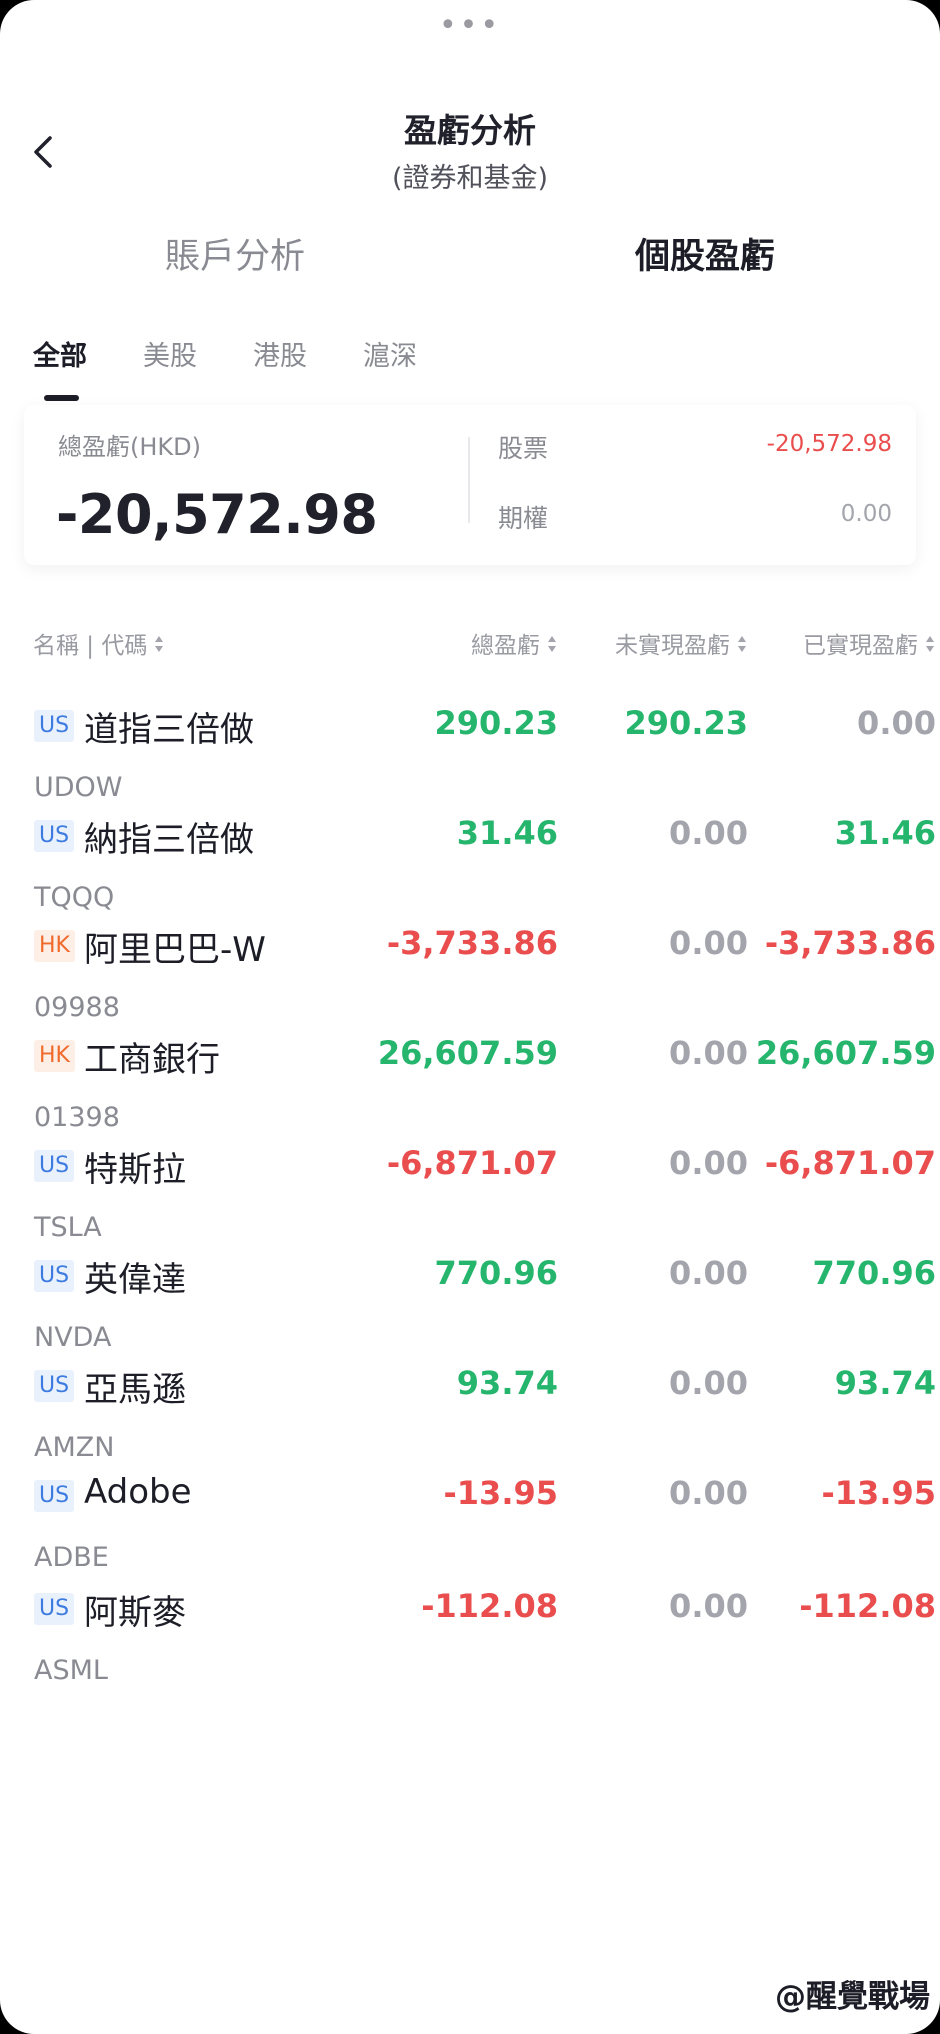 The width and height of the screenshot is (940, 2034). What do you see at coordinates (496, 1273) in the screenshot?
I see `total-pnl: 770.96` at bounding box center [496, 1273].